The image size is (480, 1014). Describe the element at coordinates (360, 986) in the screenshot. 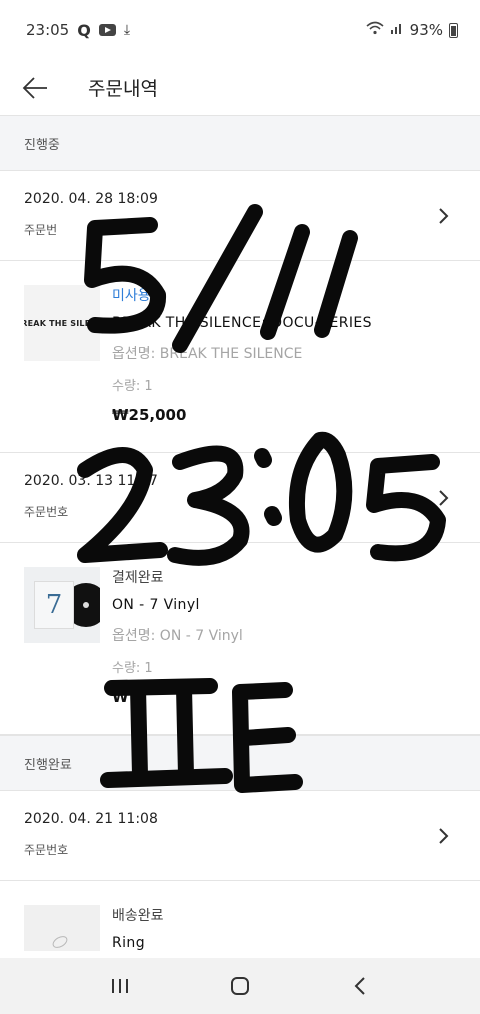

I see `back-chevron-icon` at that location.